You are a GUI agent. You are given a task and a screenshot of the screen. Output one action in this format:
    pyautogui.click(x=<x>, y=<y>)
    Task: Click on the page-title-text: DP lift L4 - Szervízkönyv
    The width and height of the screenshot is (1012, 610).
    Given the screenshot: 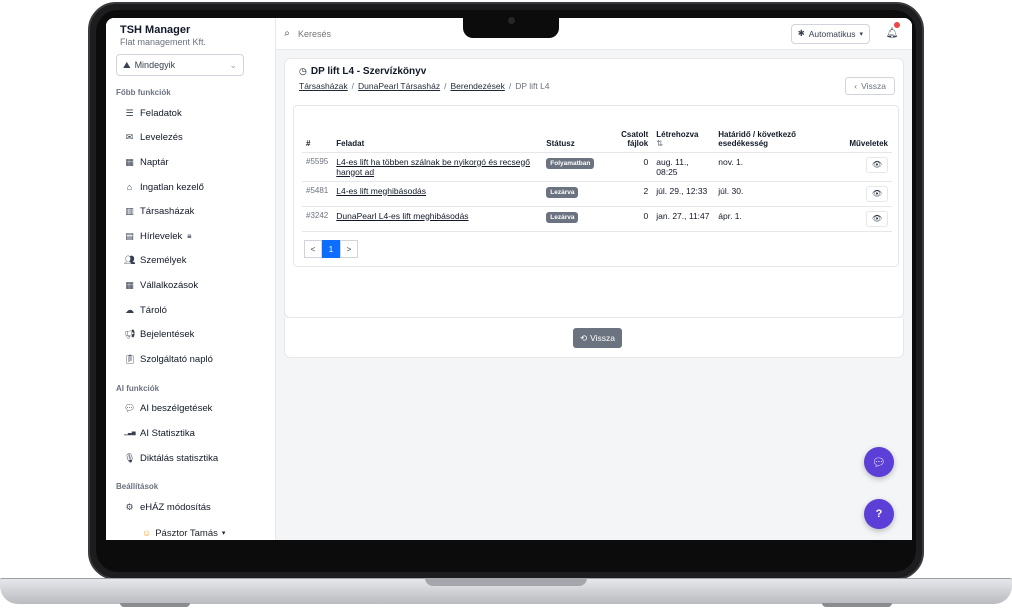 What is the action you would take?
    pyautogui.click(x=368, y=71)
    